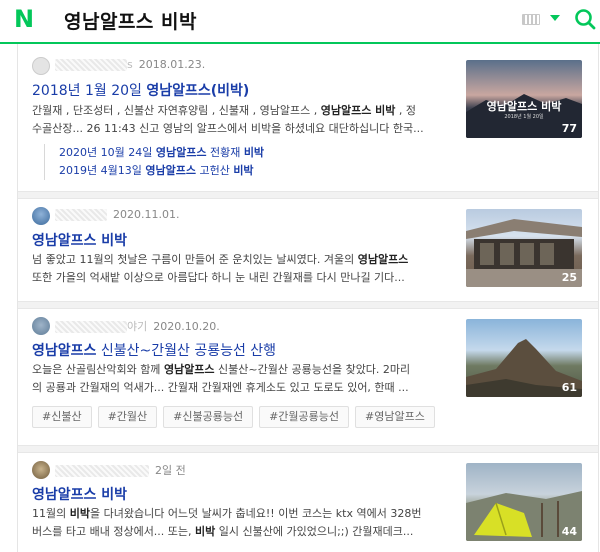 The image size is (600, 552). I want to click on result-title: 2018년 1월 20일 영남알프스(비박), so click(140, 90).